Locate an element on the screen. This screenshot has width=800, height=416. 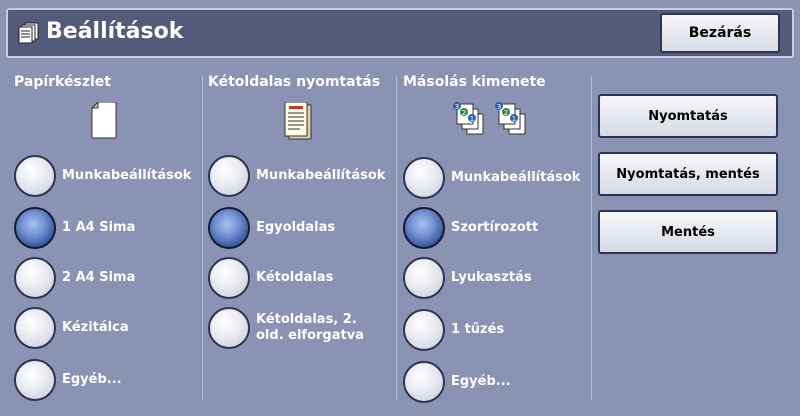
option-label: Egyoldalas is located at coordinates (296, 227).